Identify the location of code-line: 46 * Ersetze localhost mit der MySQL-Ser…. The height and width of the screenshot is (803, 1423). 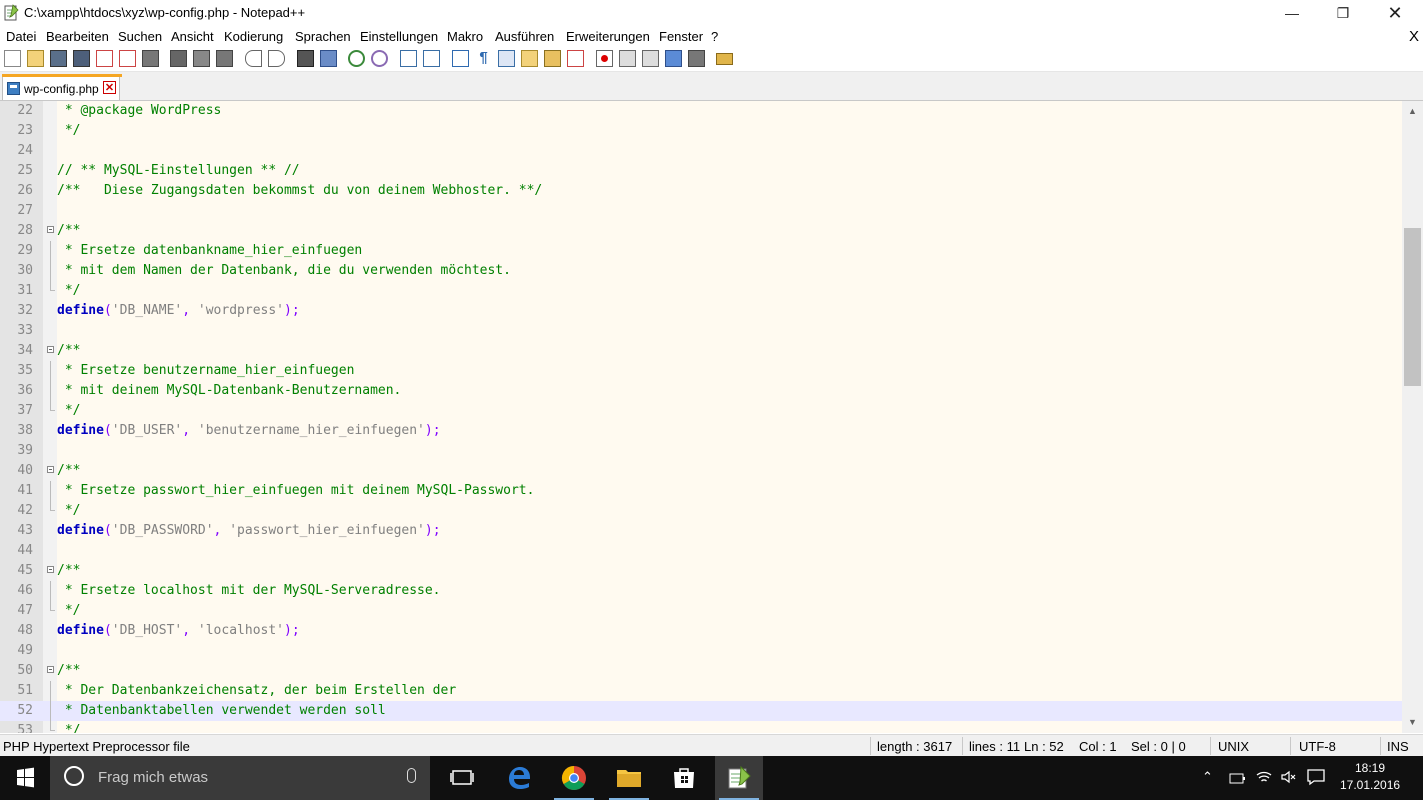
(701, 591).